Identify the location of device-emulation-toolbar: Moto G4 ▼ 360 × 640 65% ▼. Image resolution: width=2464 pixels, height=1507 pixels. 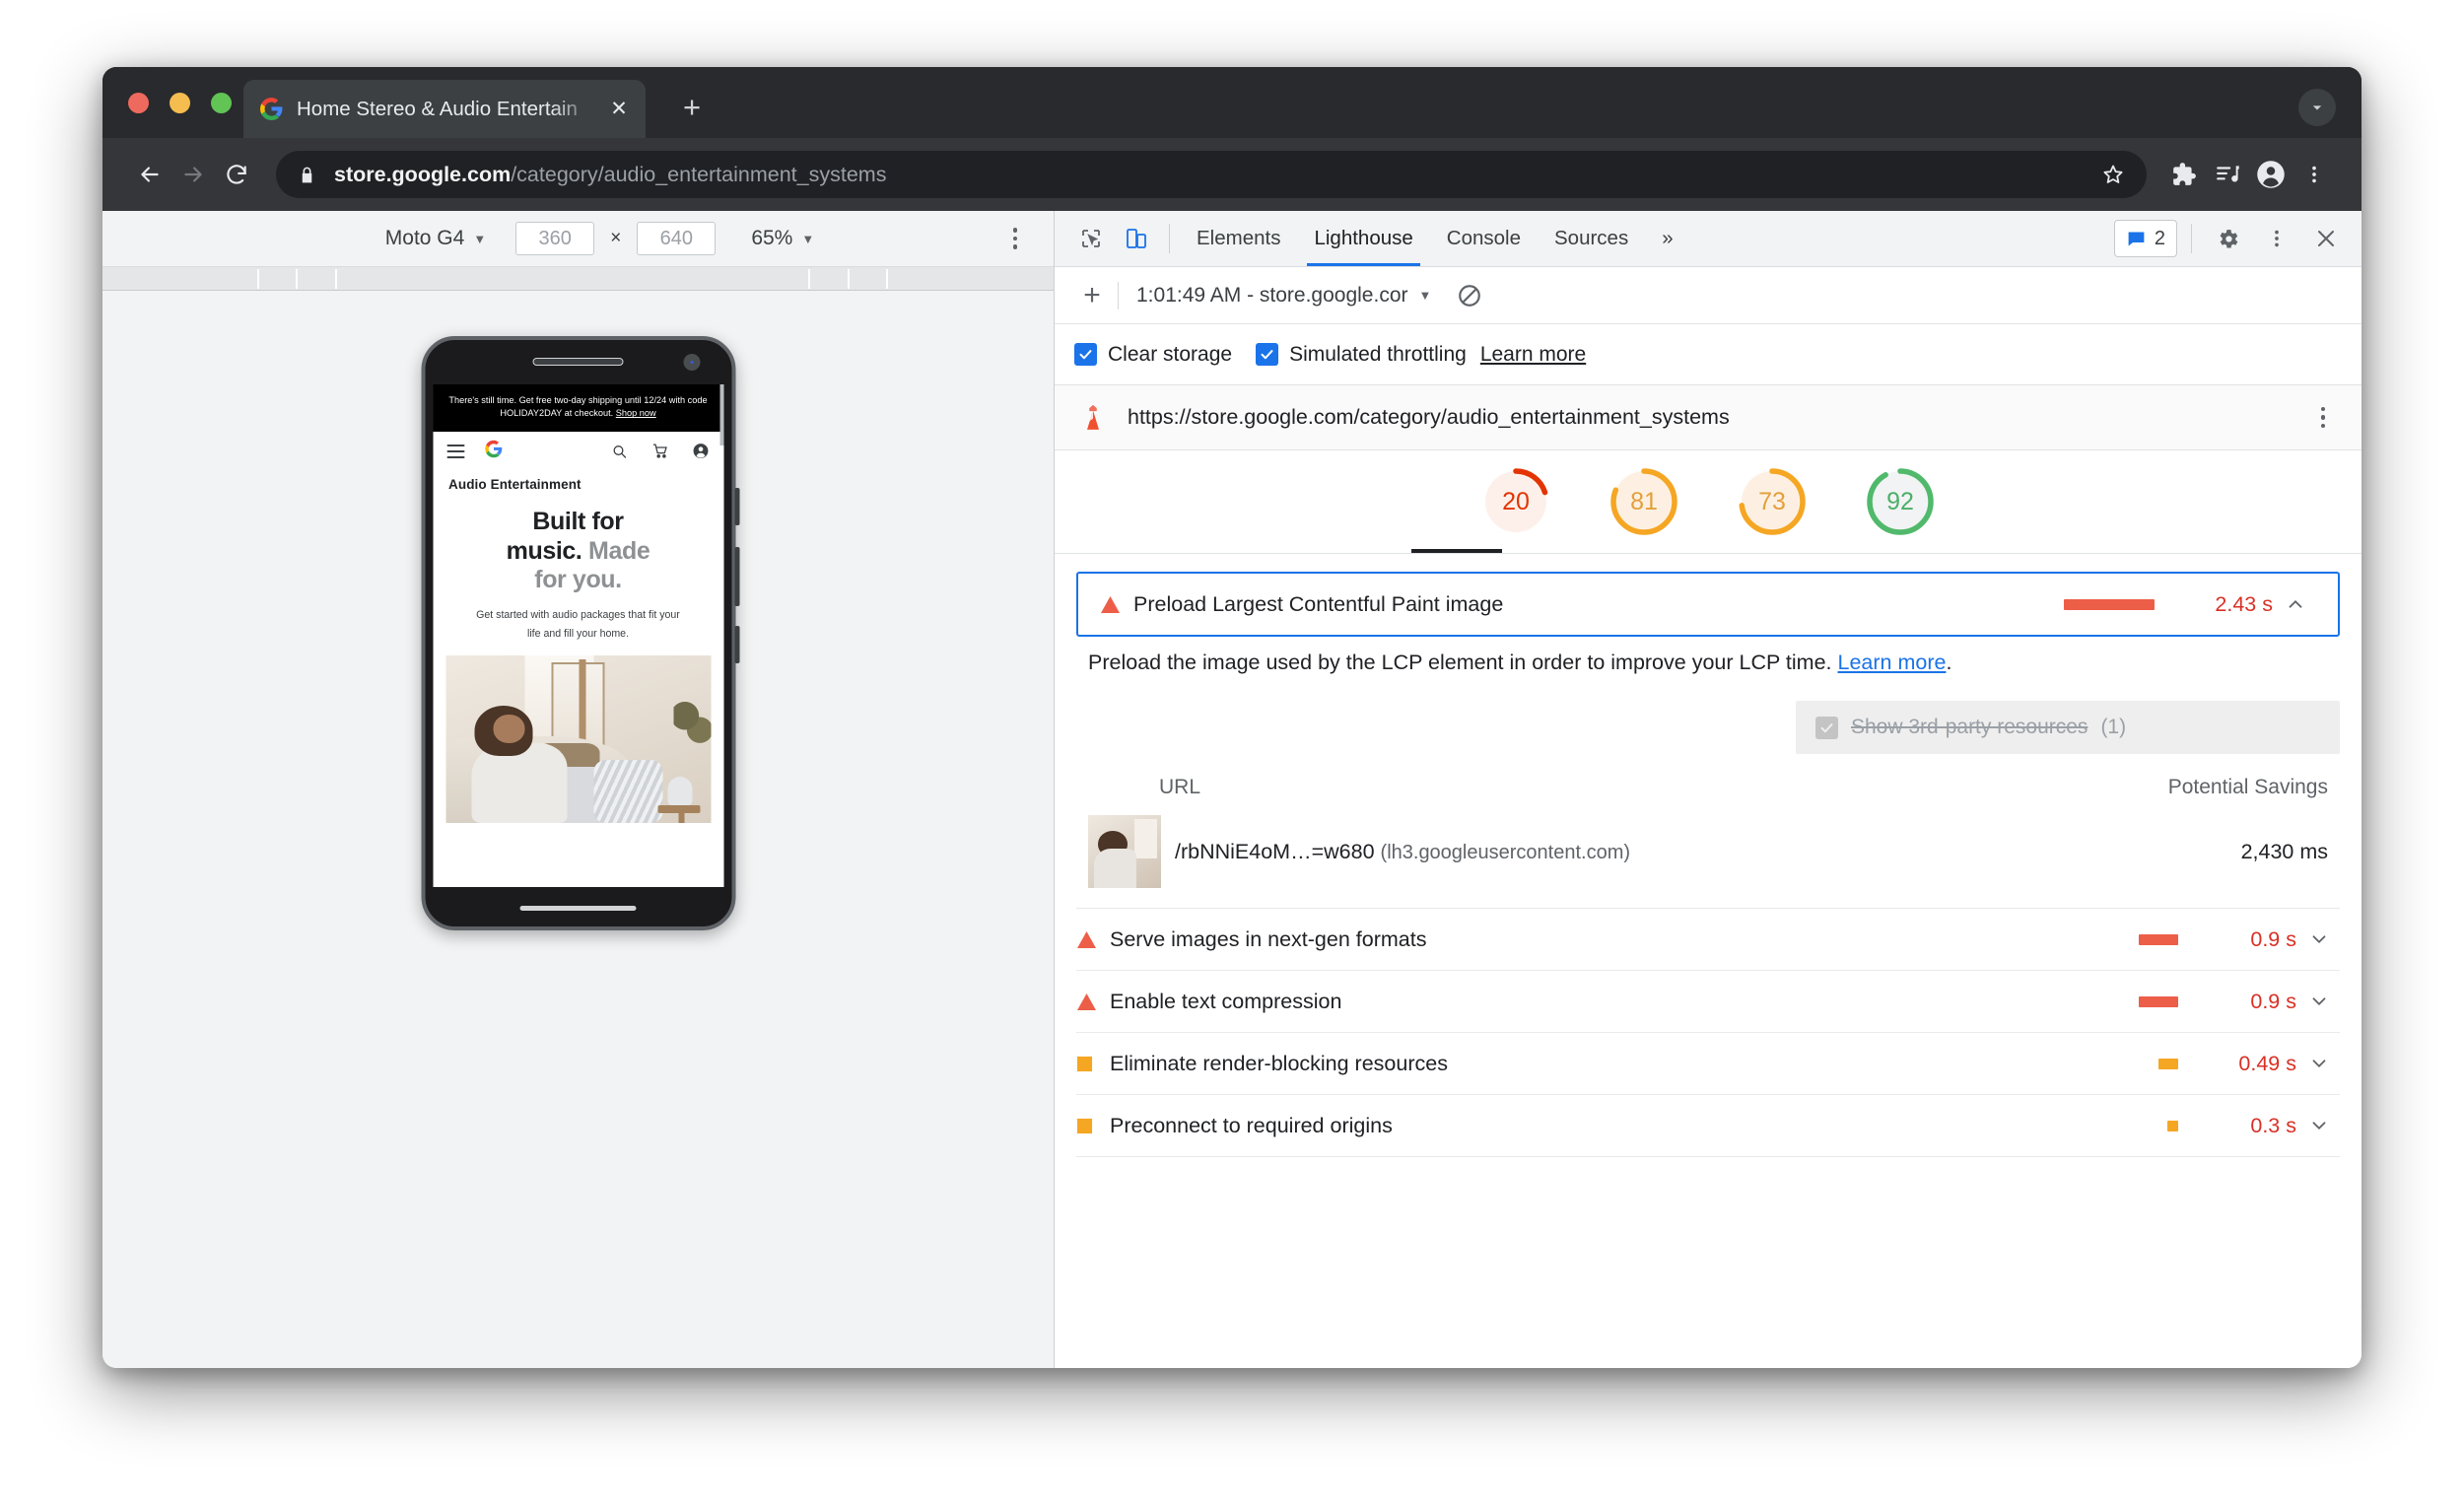
(578, 239).